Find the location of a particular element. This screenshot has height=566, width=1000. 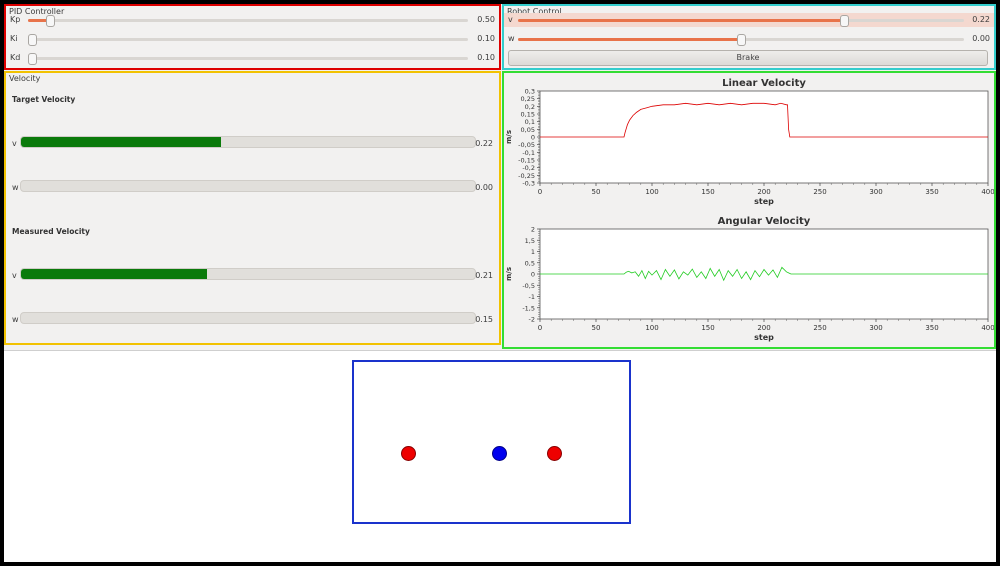

robot-w-slider-row: w 0.00 is located at coordinates (749, 39).